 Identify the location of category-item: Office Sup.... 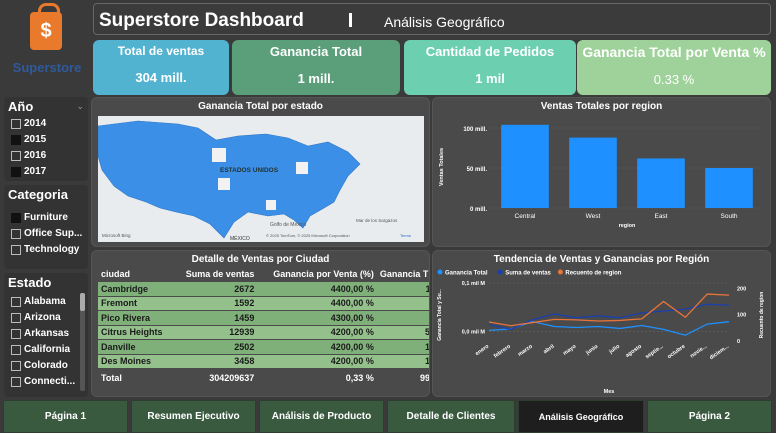
(46, 234).